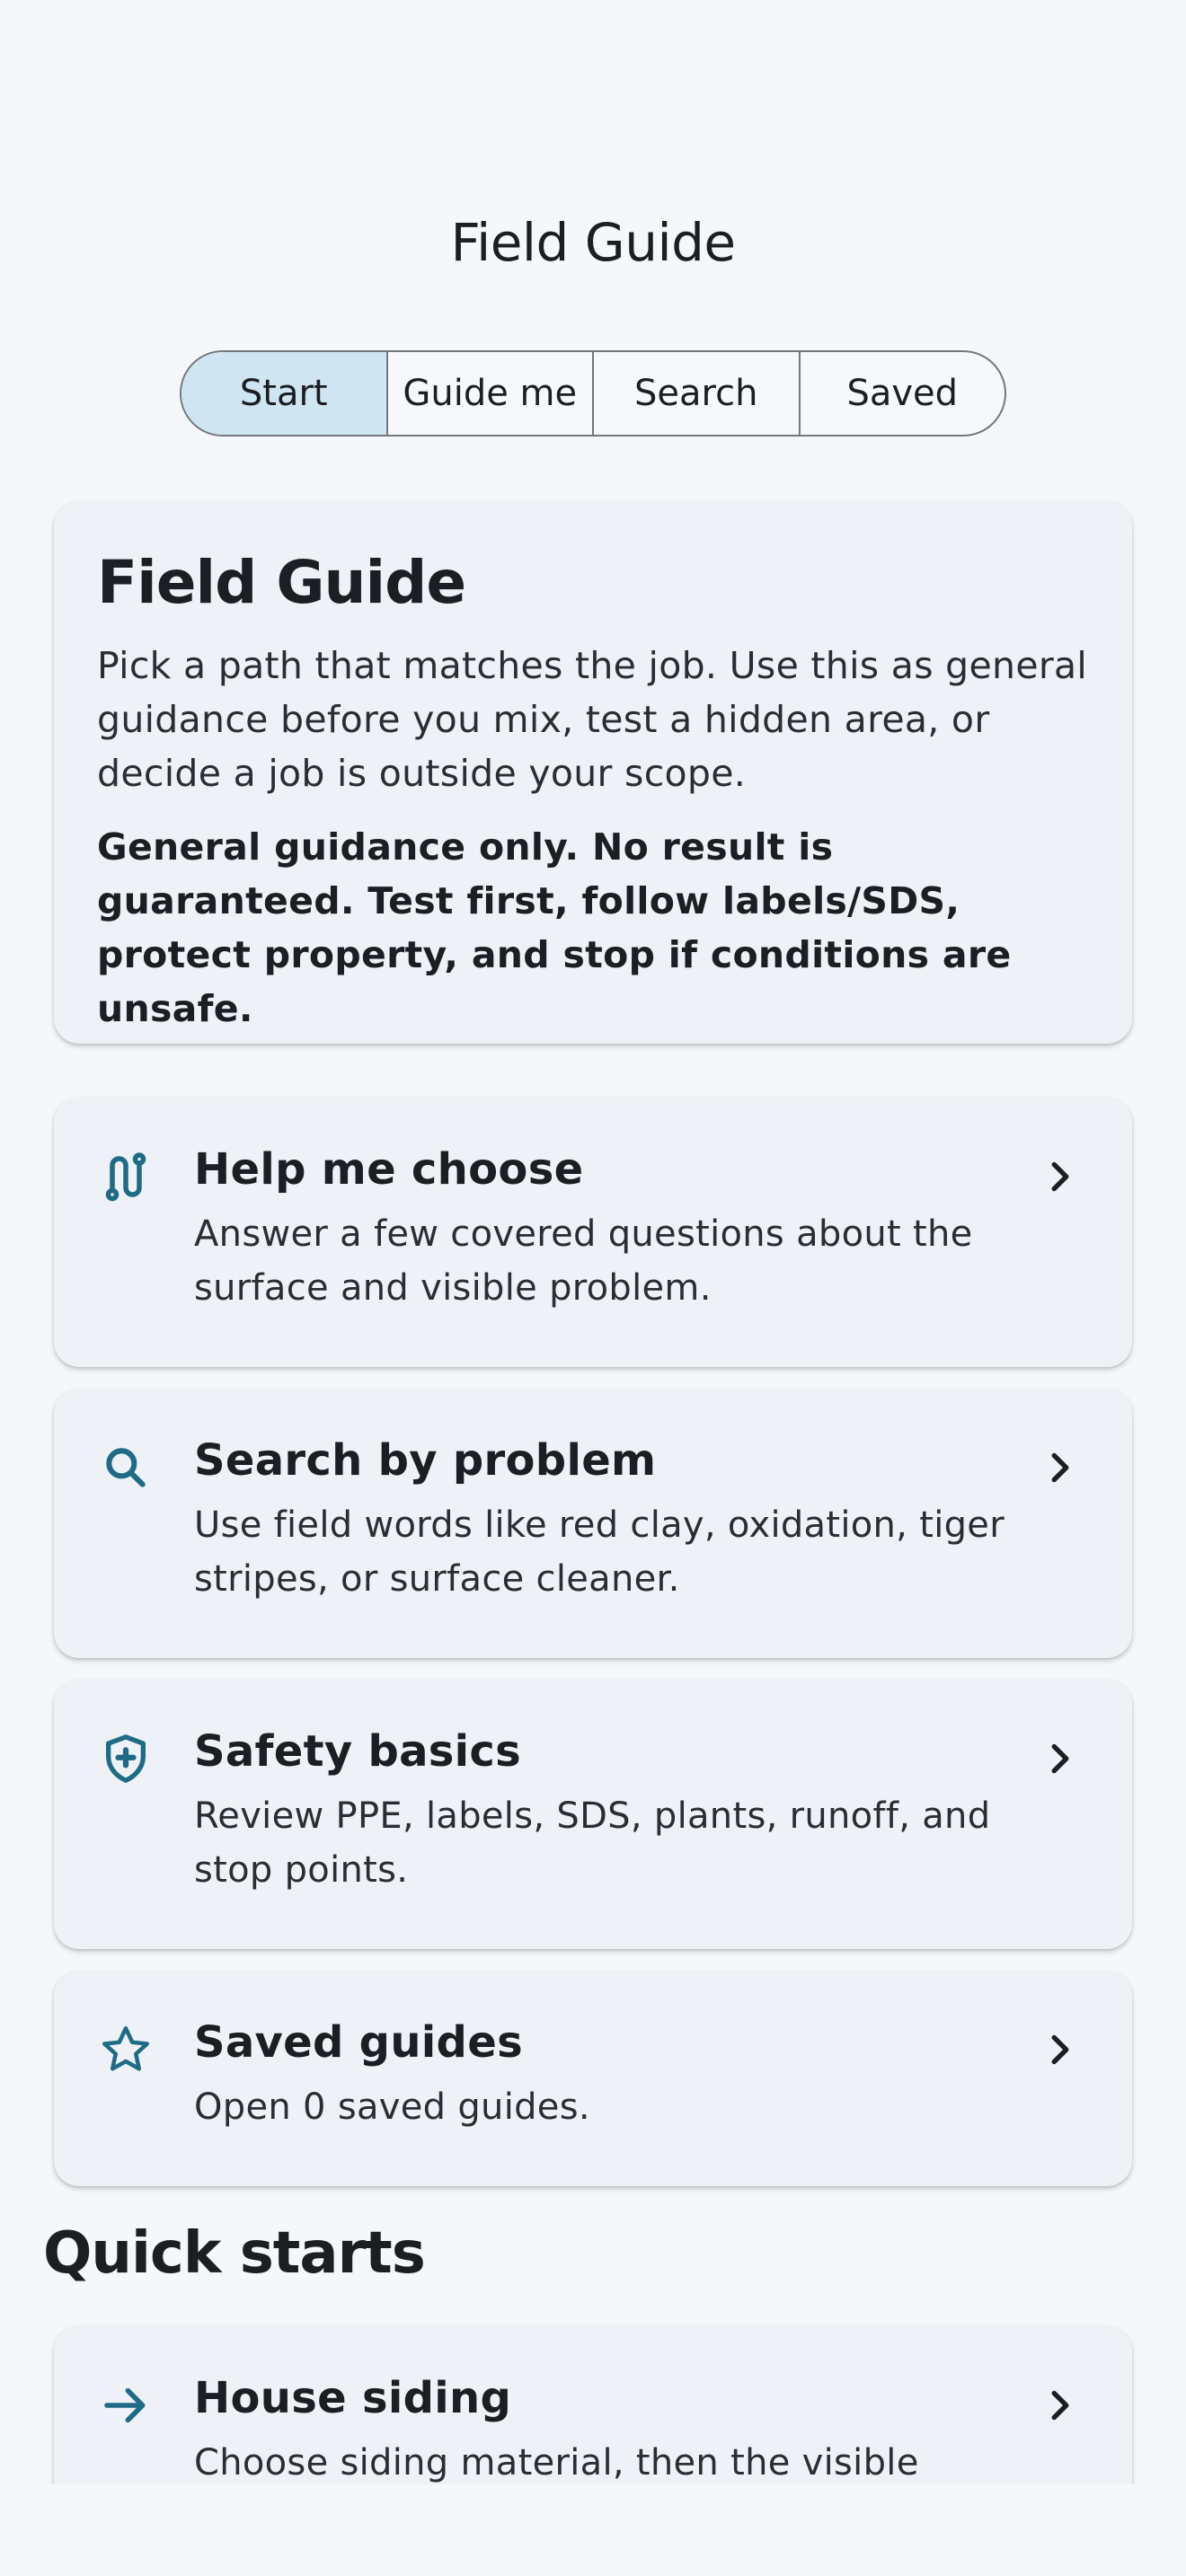 The height and width of the screenshot is (2576, 1186). What do you see at coordinates (126, 1758) in the screenshot?
I see `shield-plus-icon` at bounding box center [126, 1758].